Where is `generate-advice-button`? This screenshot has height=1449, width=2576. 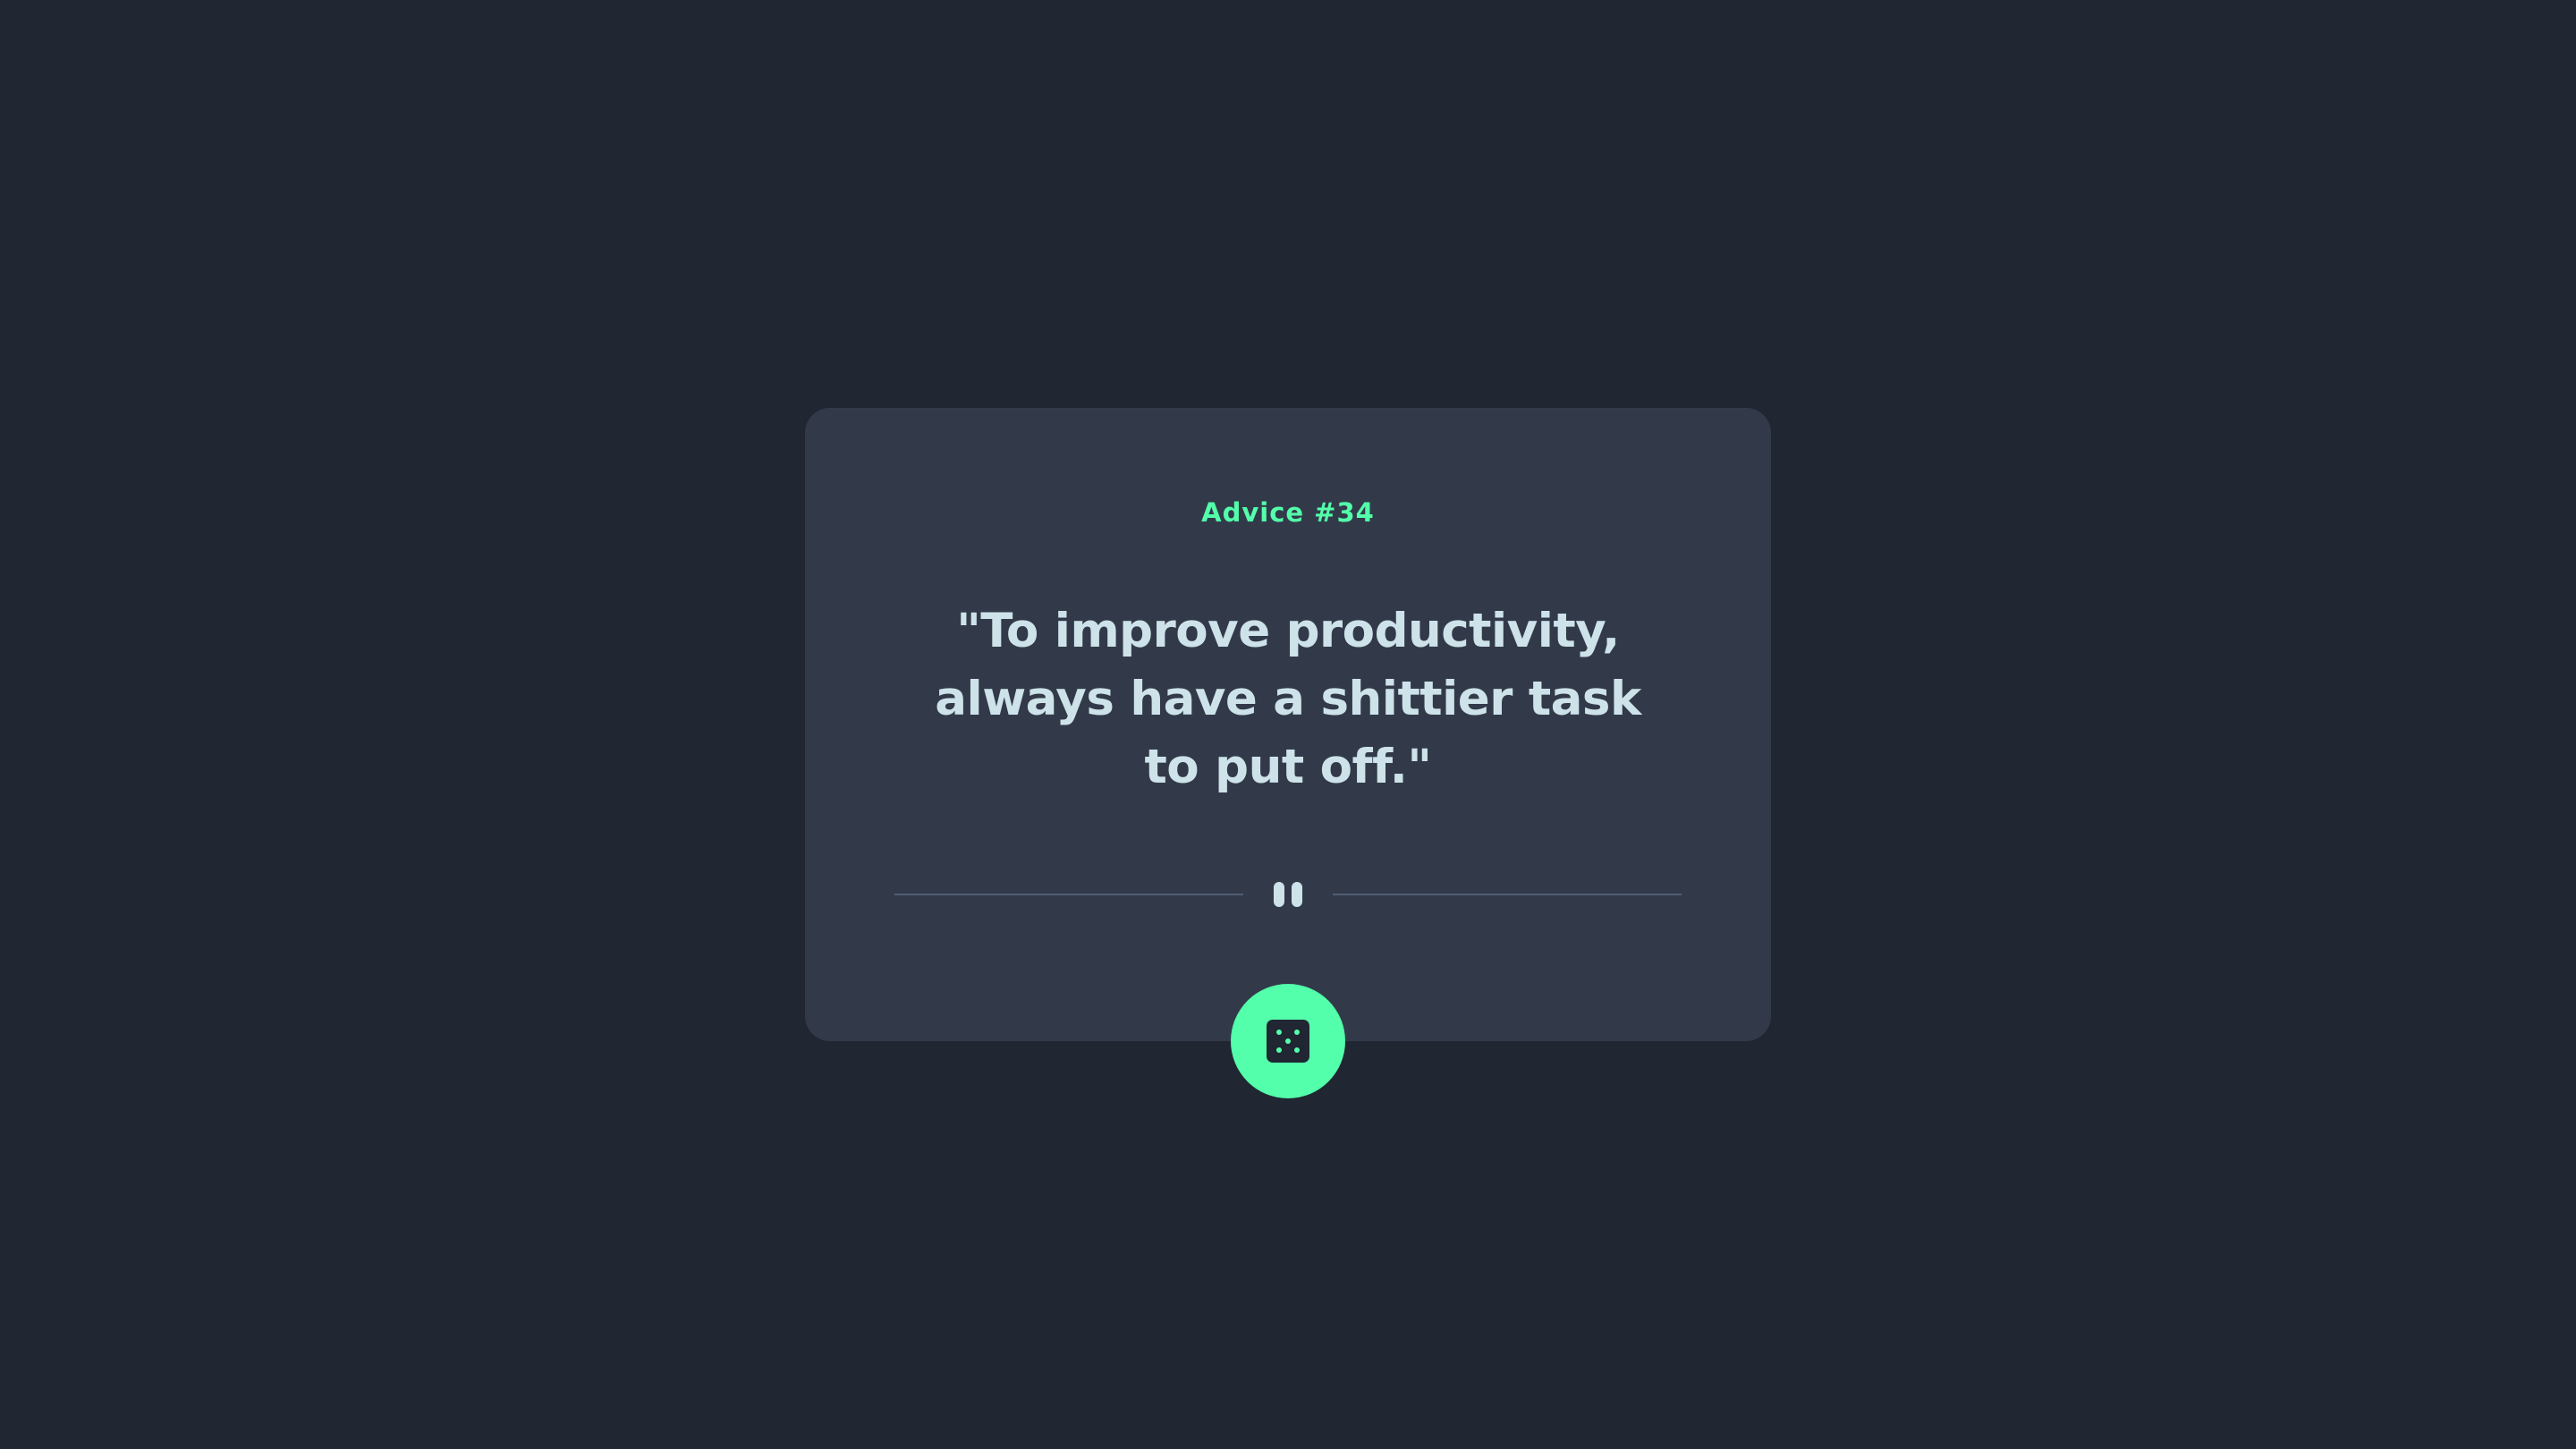
generate-advice-button is located at coordinates (1288, 1041).